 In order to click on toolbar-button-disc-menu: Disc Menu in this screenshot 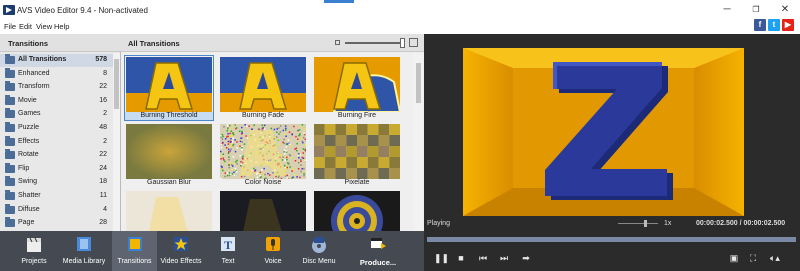, I will do `click(319, 251)`.